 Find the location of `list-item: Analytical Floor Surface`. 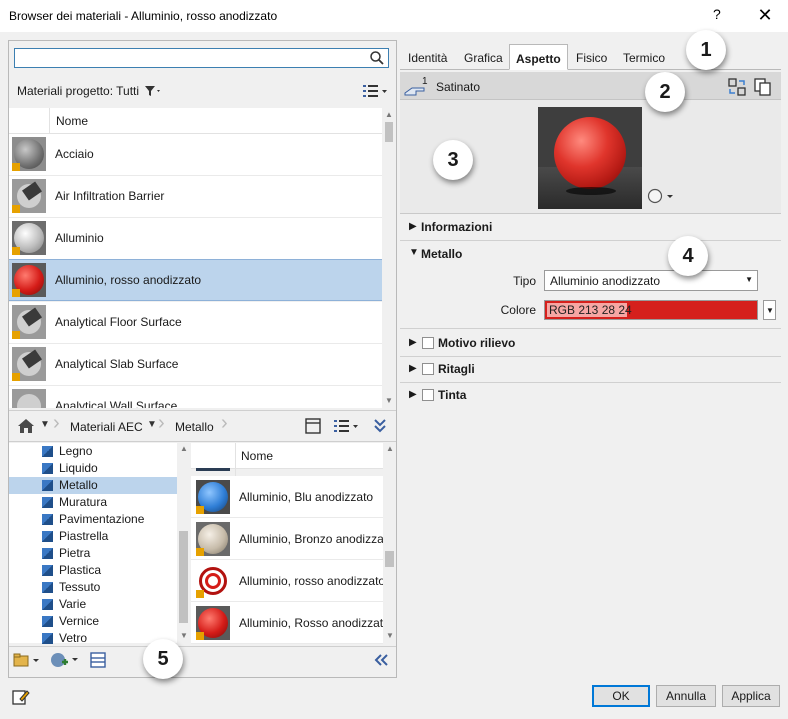

list-item: Analytical Floor Surface is located at coordinates (195, 323).